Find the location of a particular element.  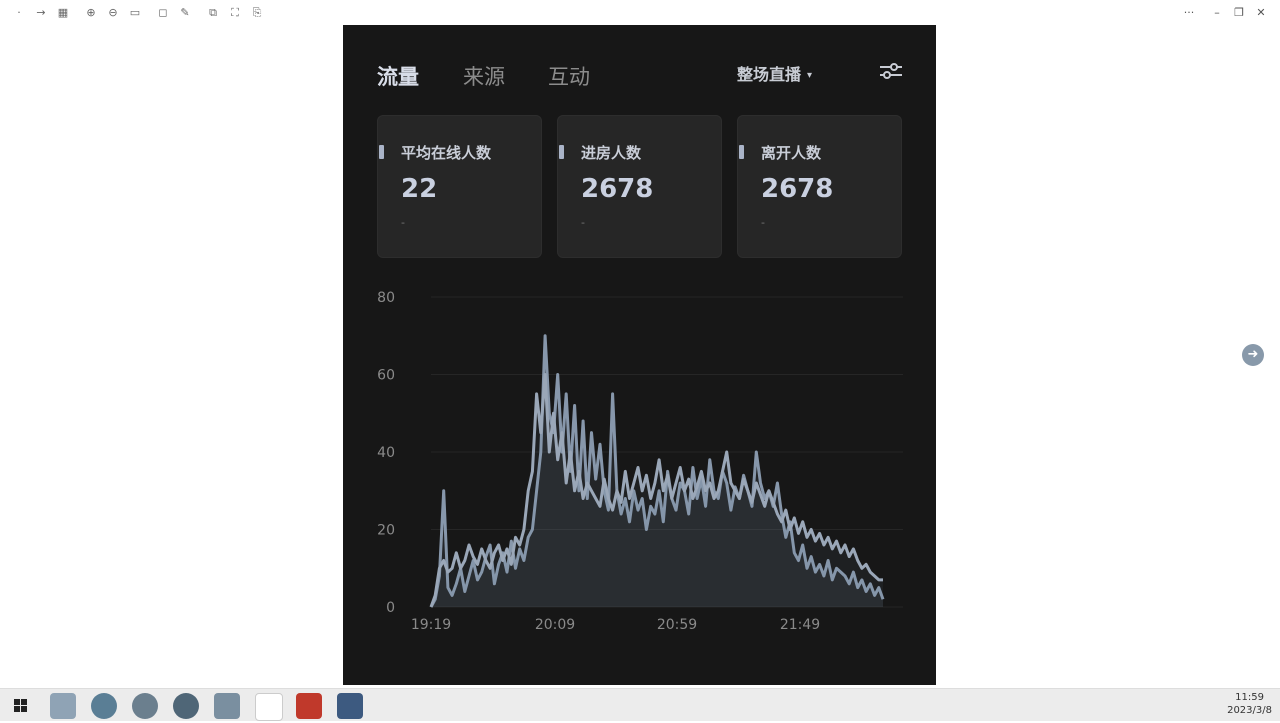

document-app-icon is located at coordinates (350, 706).